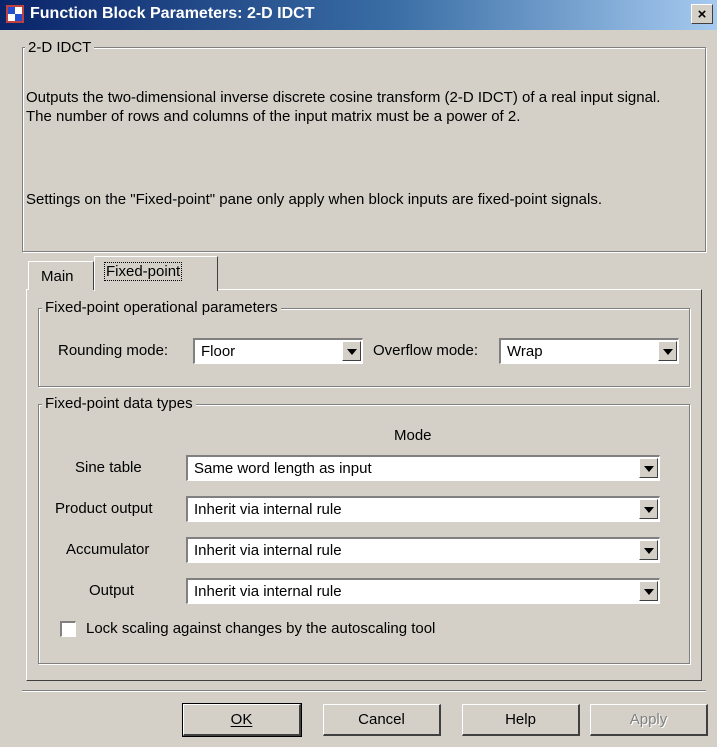  I want to click on overflow-mode-select: Wrap, so click(589, 351).